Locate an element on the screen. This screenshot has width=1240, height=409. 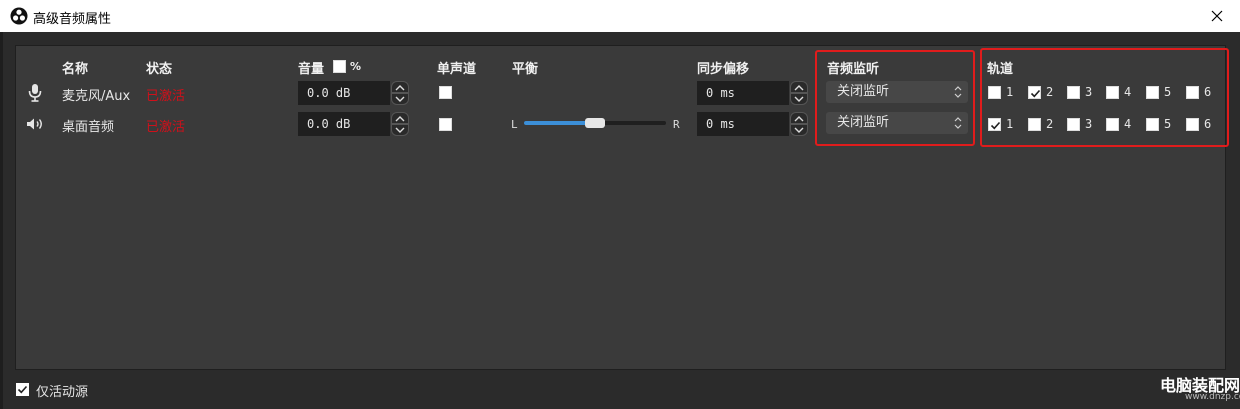
source-name: 麦克风/Aux is located at coordinates (96, 96).